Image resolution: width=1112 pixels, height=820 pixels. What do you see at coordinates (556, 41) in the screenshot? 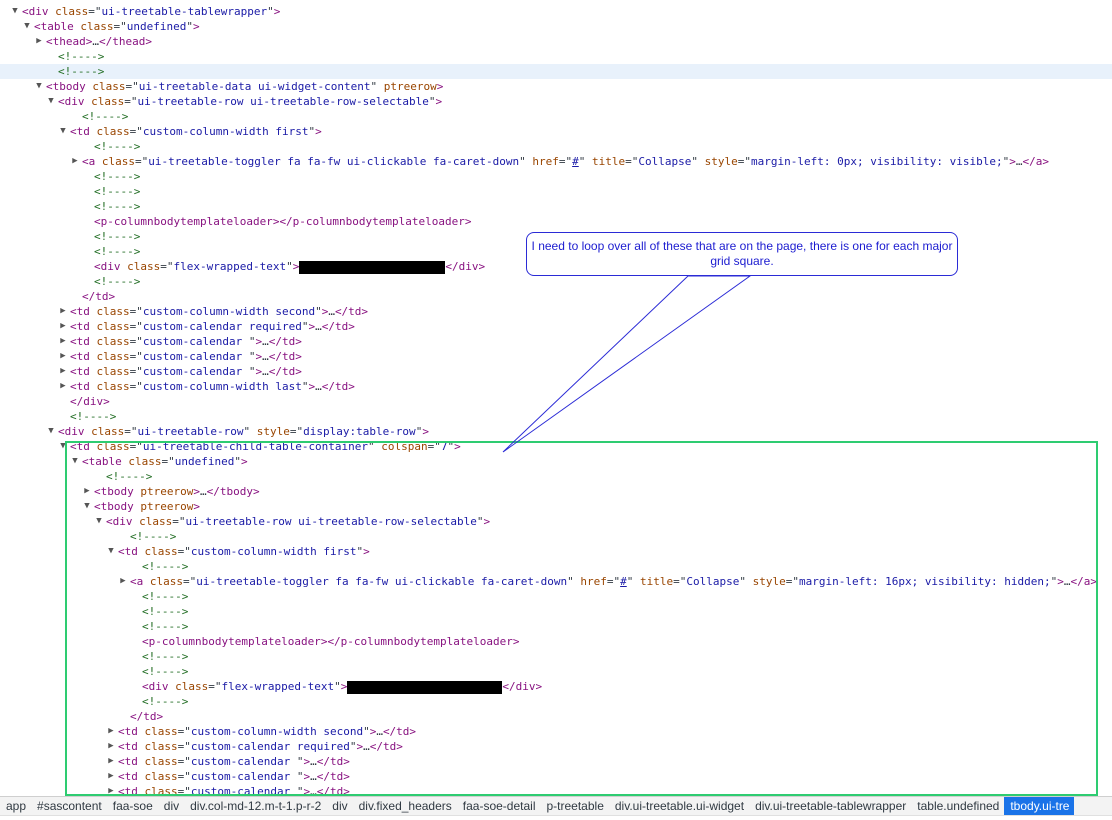
I see `tree-node: ▶ <thead>…</thead>` at bounding box center [556, 41].